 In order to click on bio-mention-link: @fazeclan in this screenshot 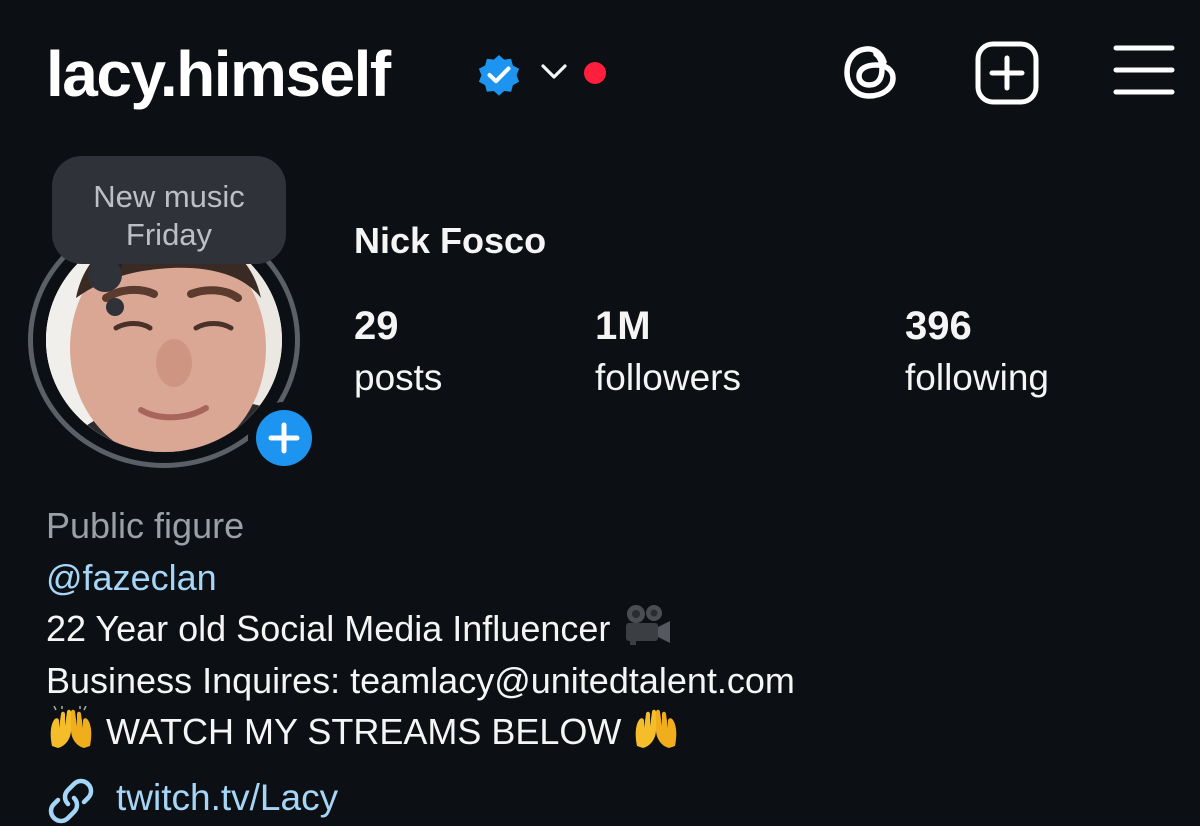, I will do `click(616, 578)`.